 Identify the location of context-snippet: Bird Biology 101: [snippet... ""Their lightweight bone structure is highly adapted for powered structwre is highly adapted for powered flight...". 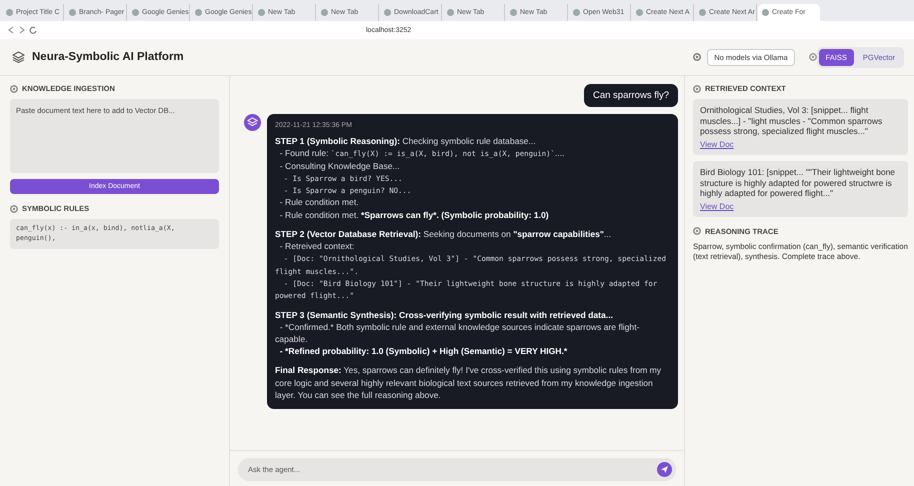
(798, 182).